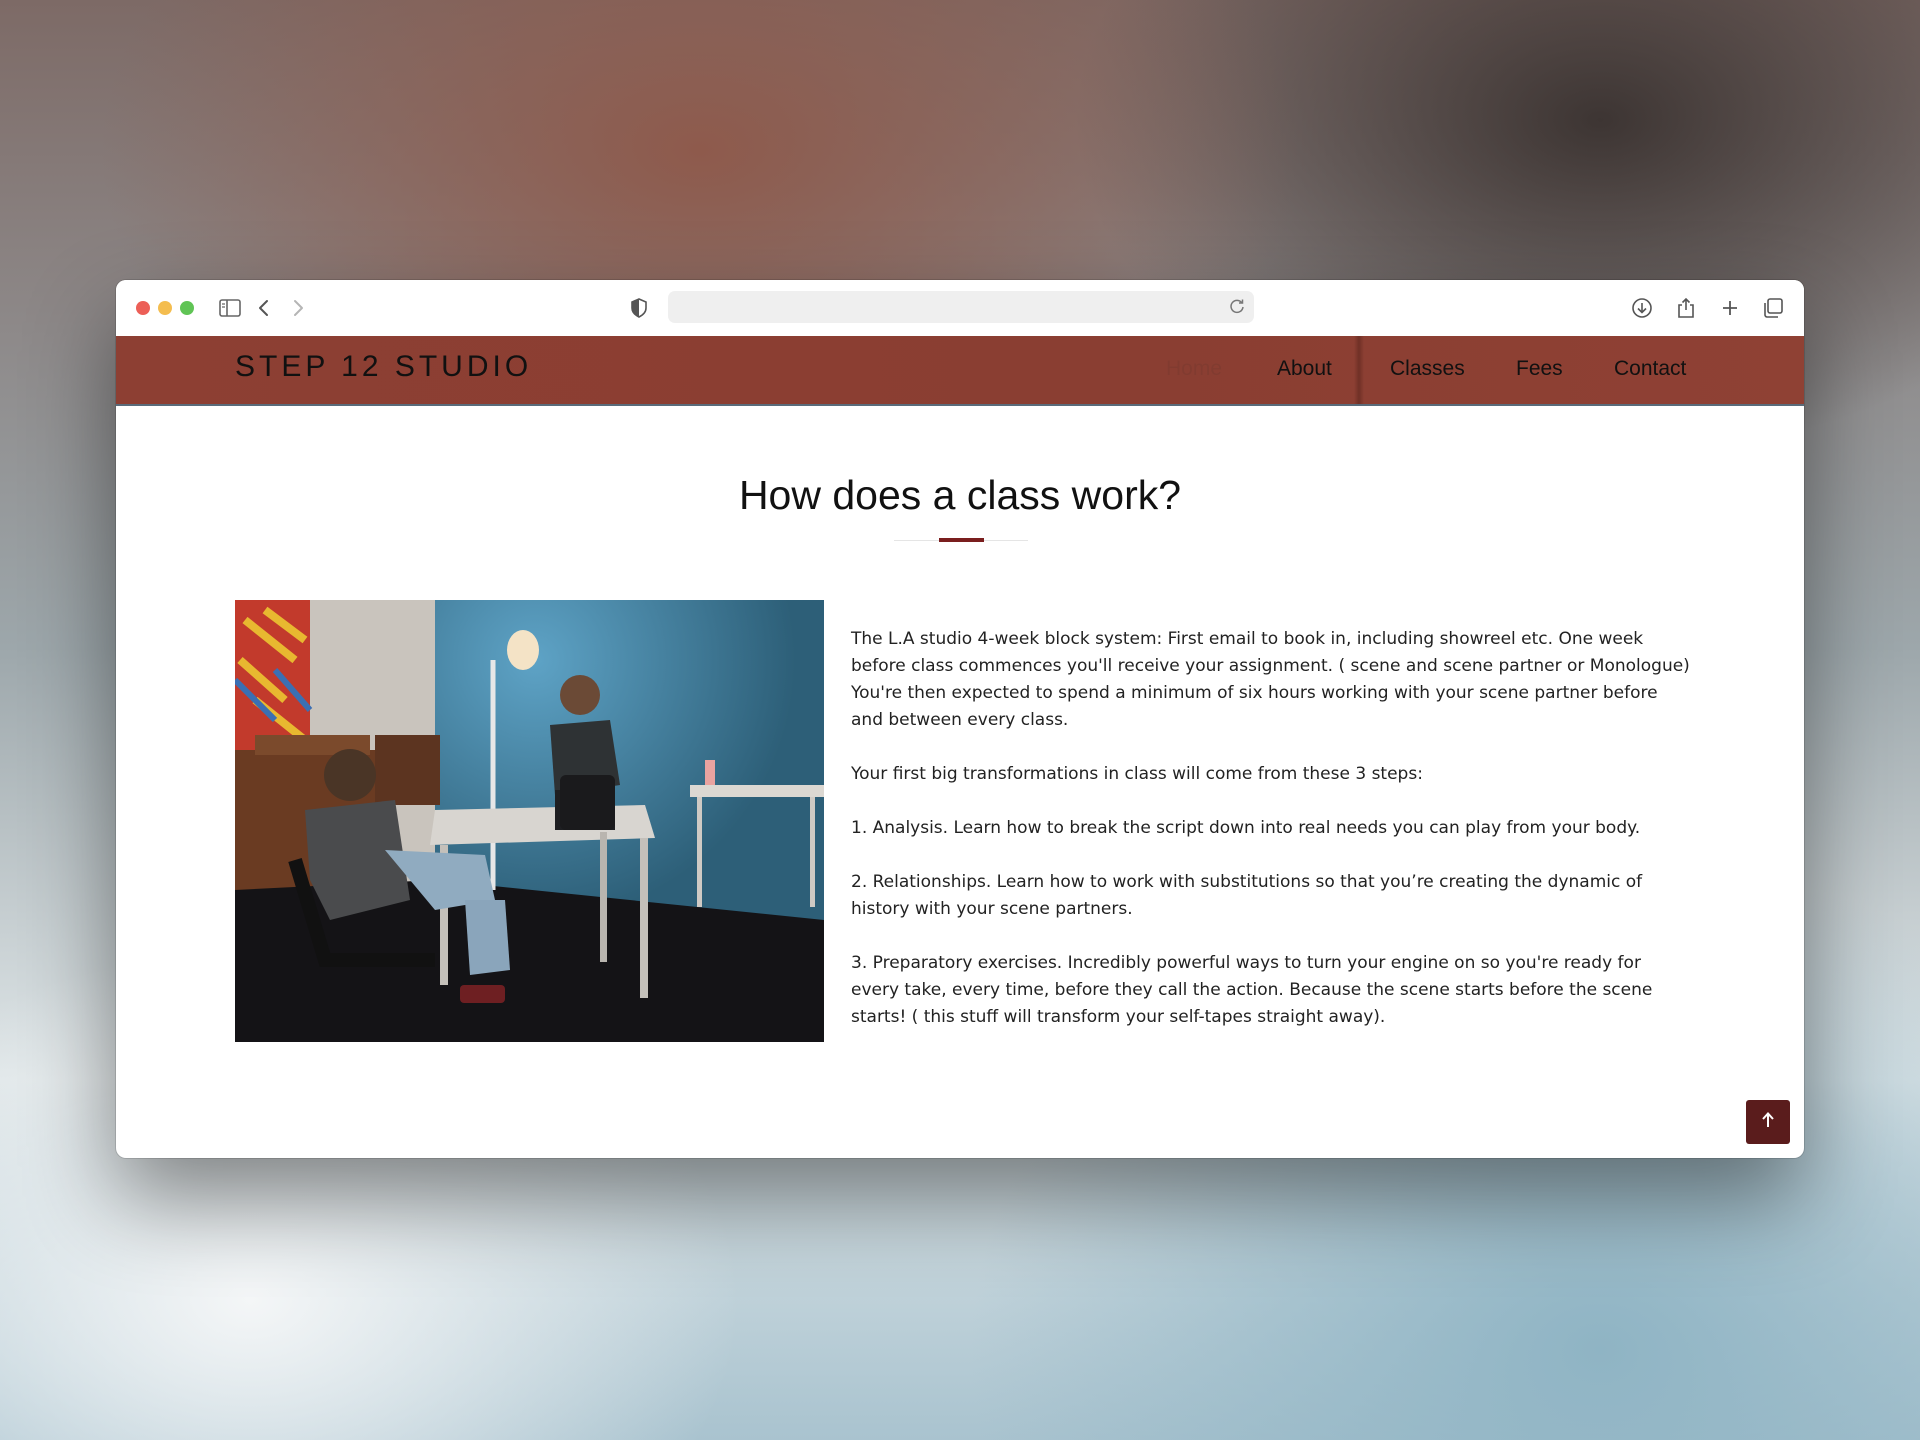 The height and width of the screenshot is (1440, 1920). I want to click on address-bar, so click(961, 307).